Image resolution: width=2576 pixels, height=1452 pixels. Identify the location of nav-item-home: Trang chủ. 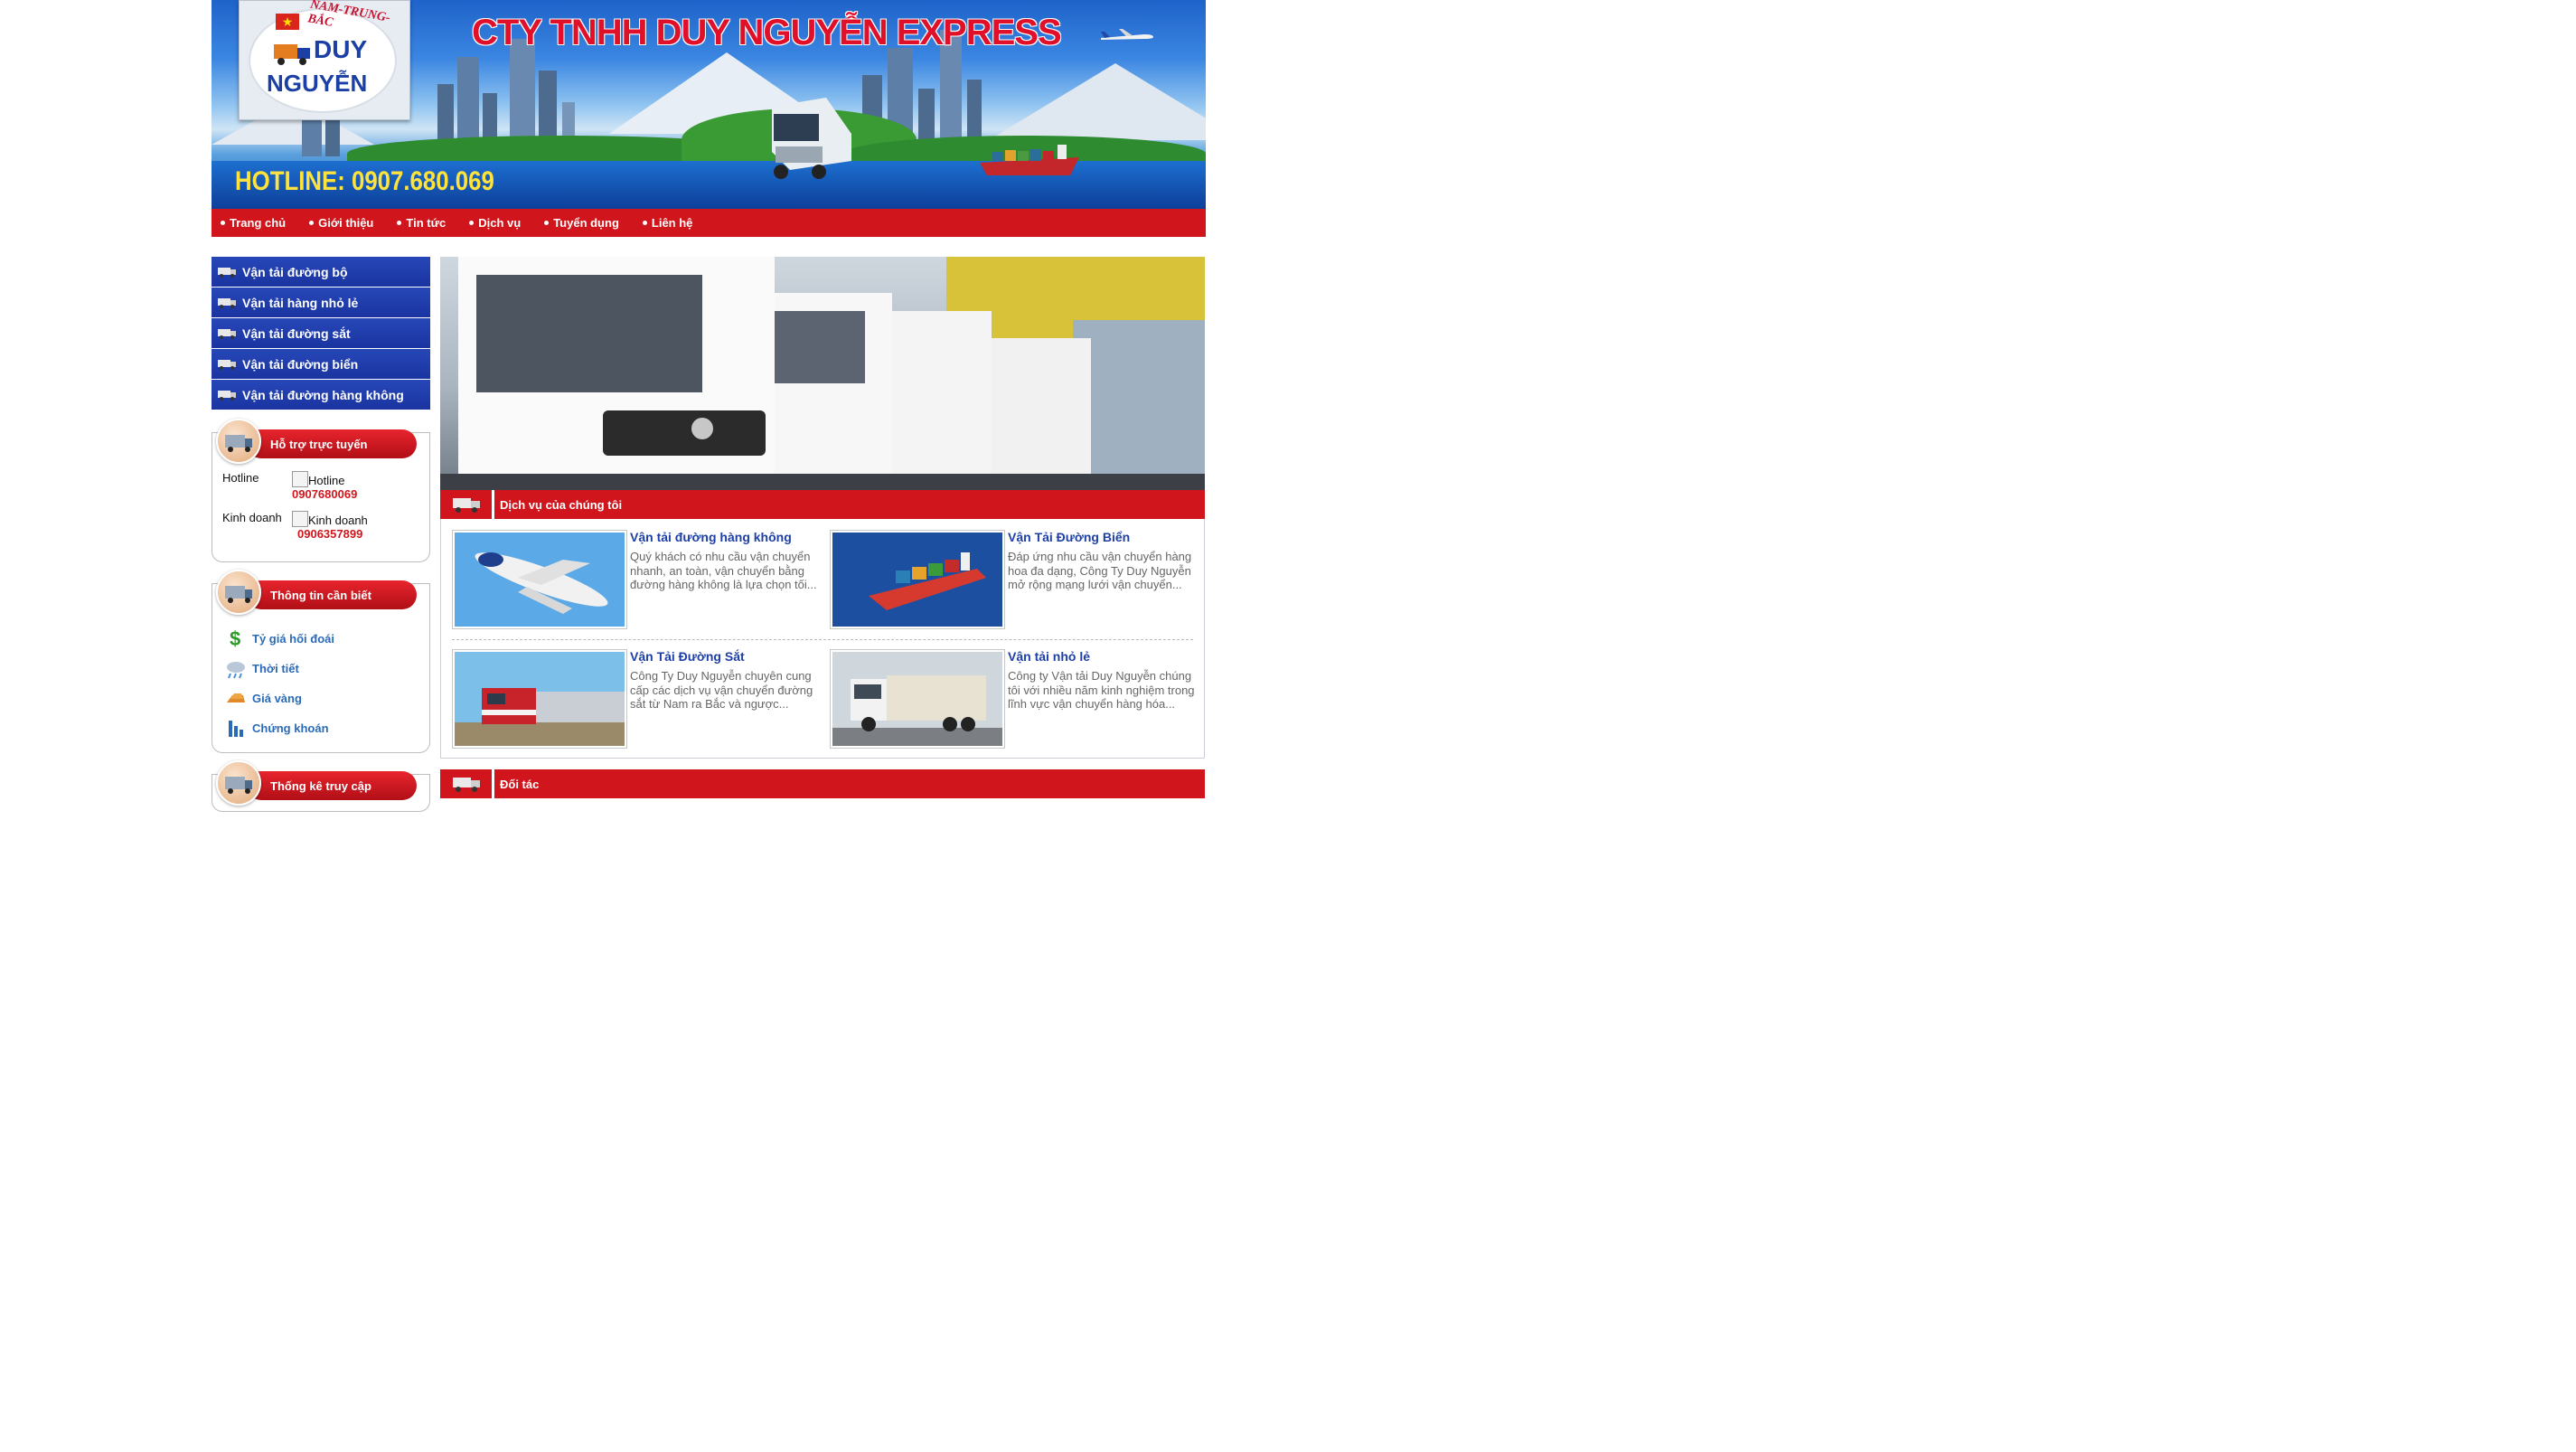
(253, 223).